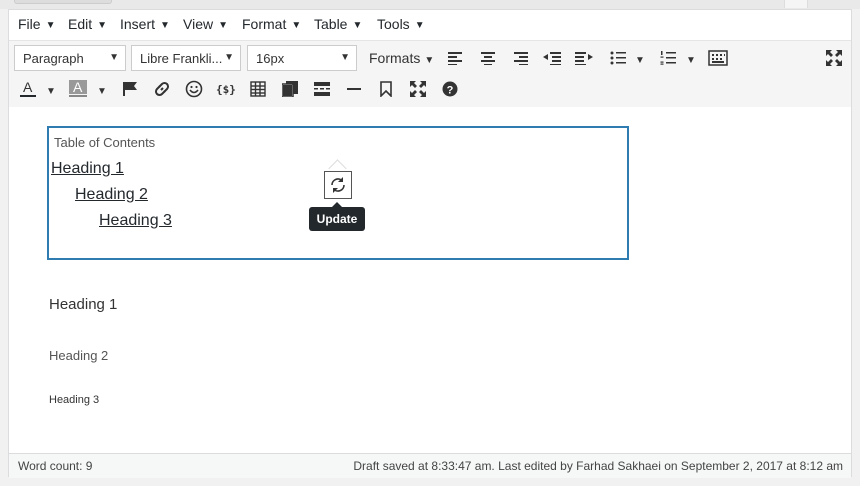 Image resolution: width=860 pixels, height=486 pixels. I want to click on menu-format-label: Format, so click(264, 24).